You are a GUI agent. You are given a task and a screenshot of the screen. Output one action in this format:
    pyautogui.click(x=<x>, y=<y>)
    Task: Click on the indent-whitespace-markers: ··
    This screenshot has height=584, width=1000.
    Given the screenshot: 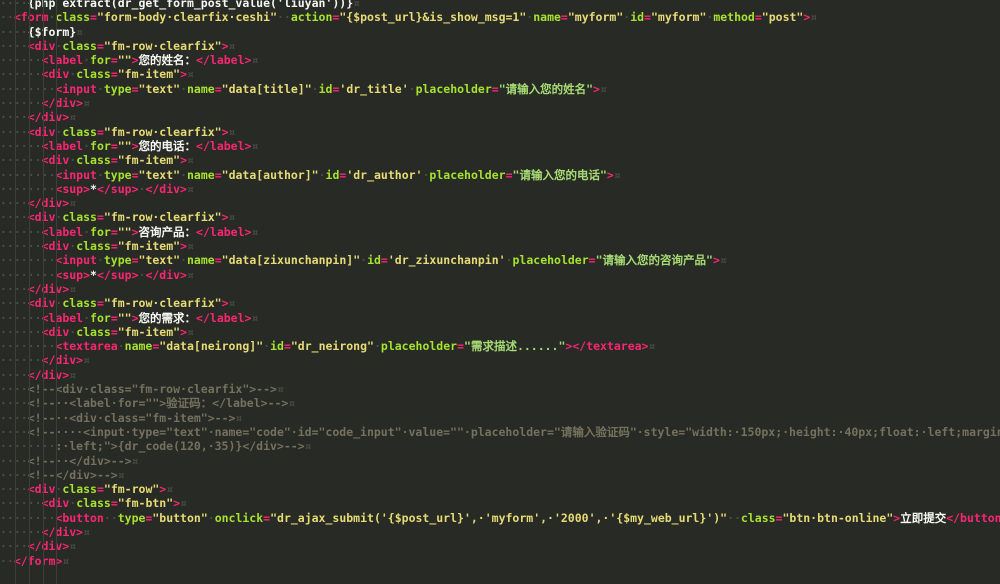 What is the action you would take?
    pyautogui.click(x=7, y=17)
    